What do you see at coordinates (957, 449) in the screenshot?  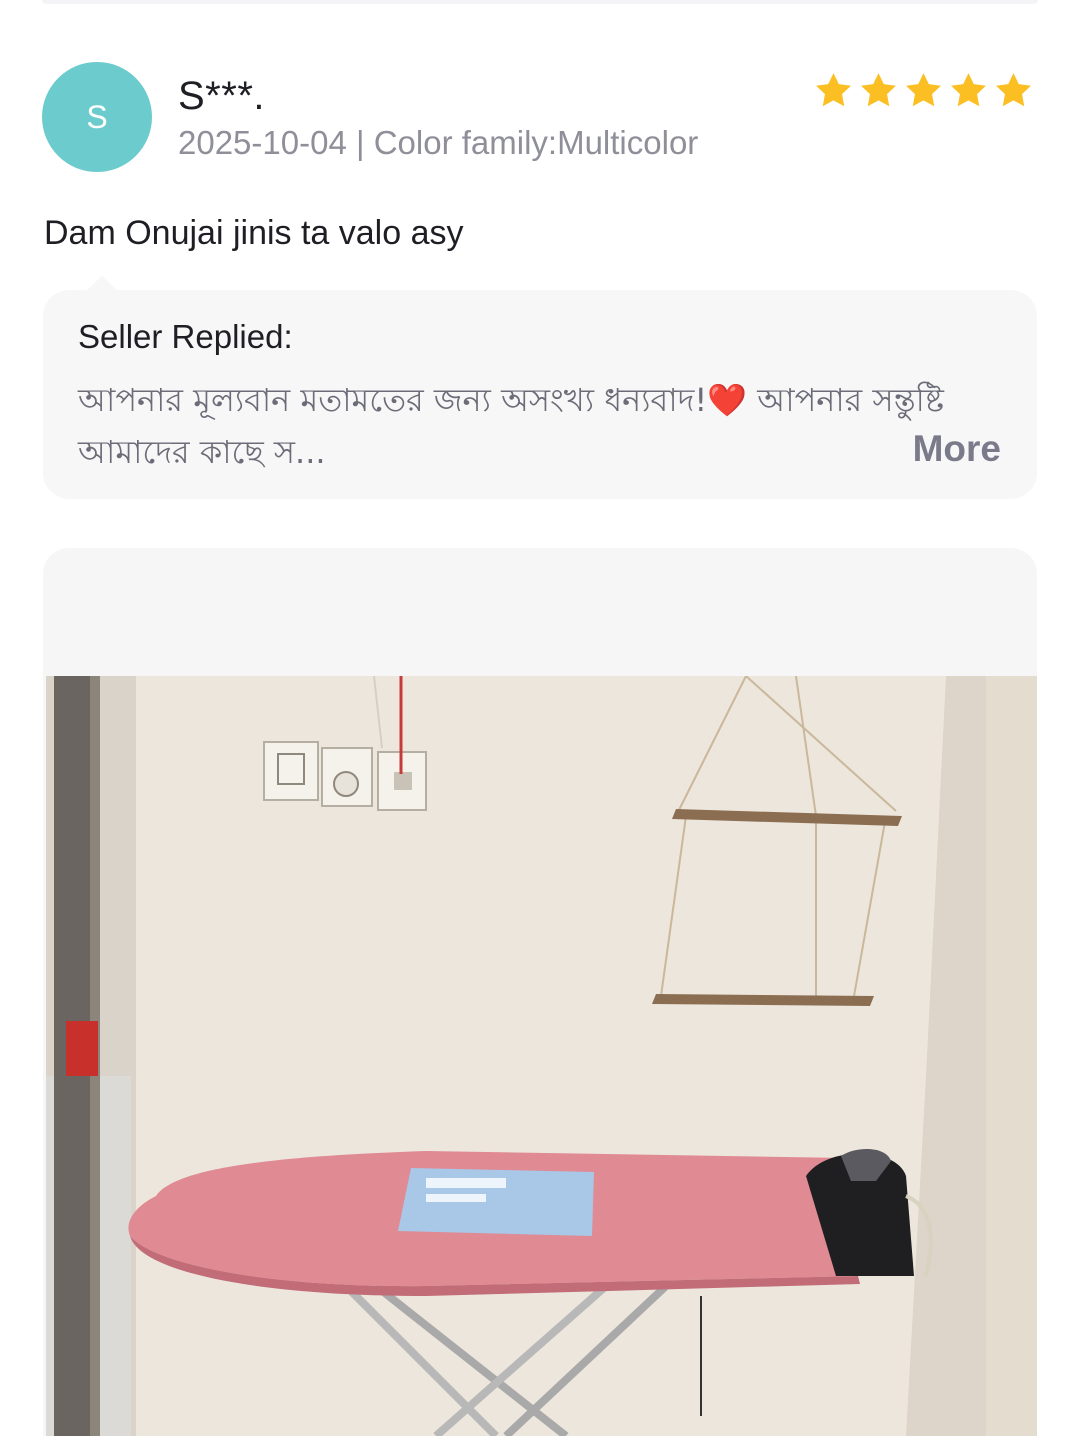 I see `more-button: More` at bounding box center [957, 449].